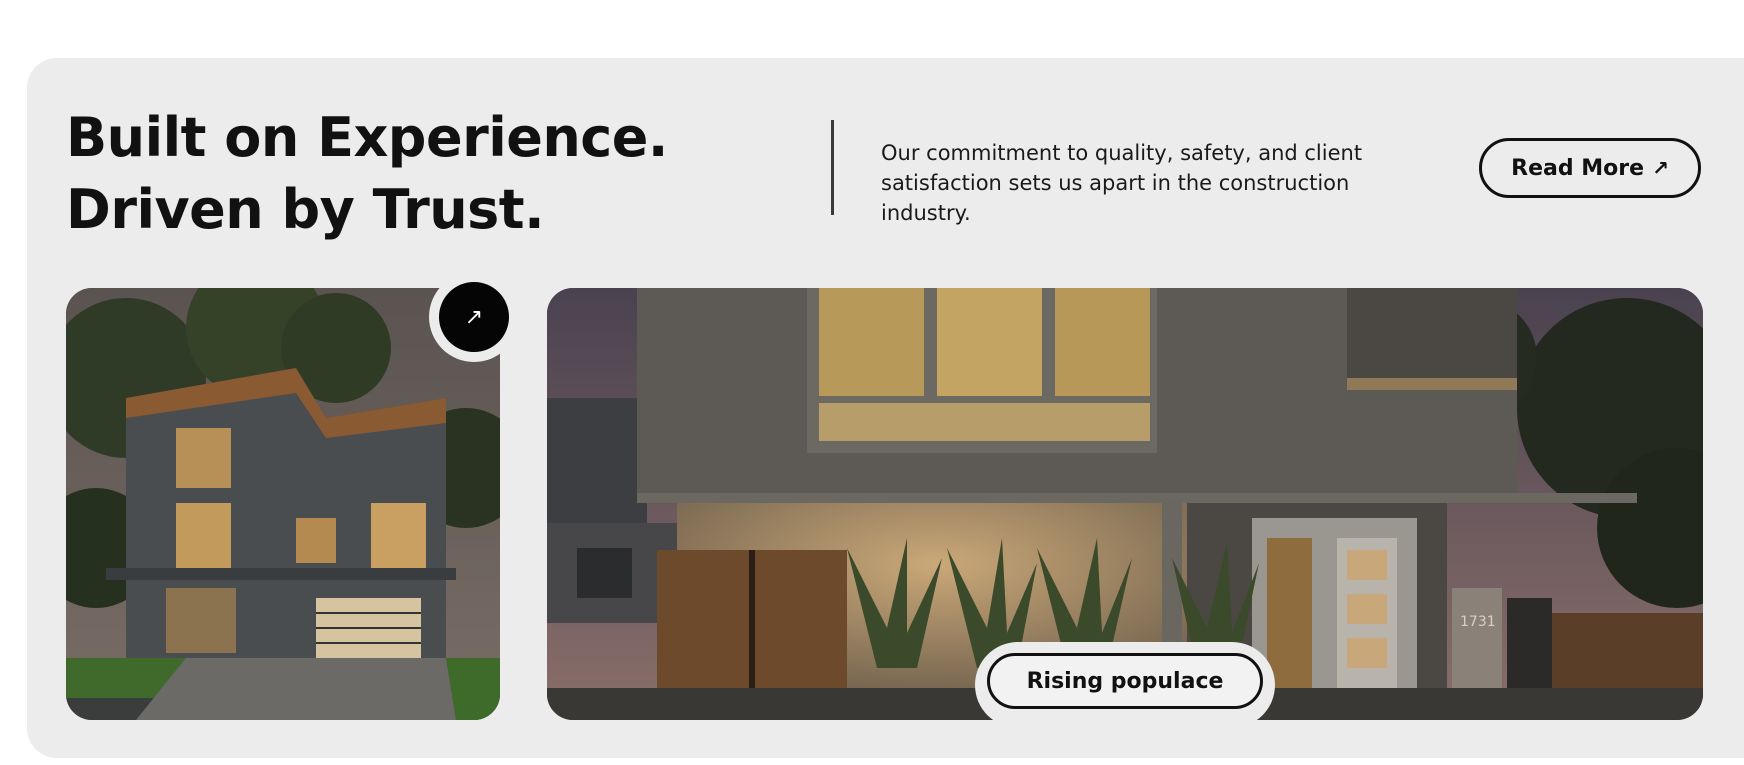 Image resolution: width=1744 pixels, height=765 pixels. What do you see at coordinates (305, 209) in the screenshot?
I see `headline-line-2: Driven by Trust.` at bounding box center [305, 209].